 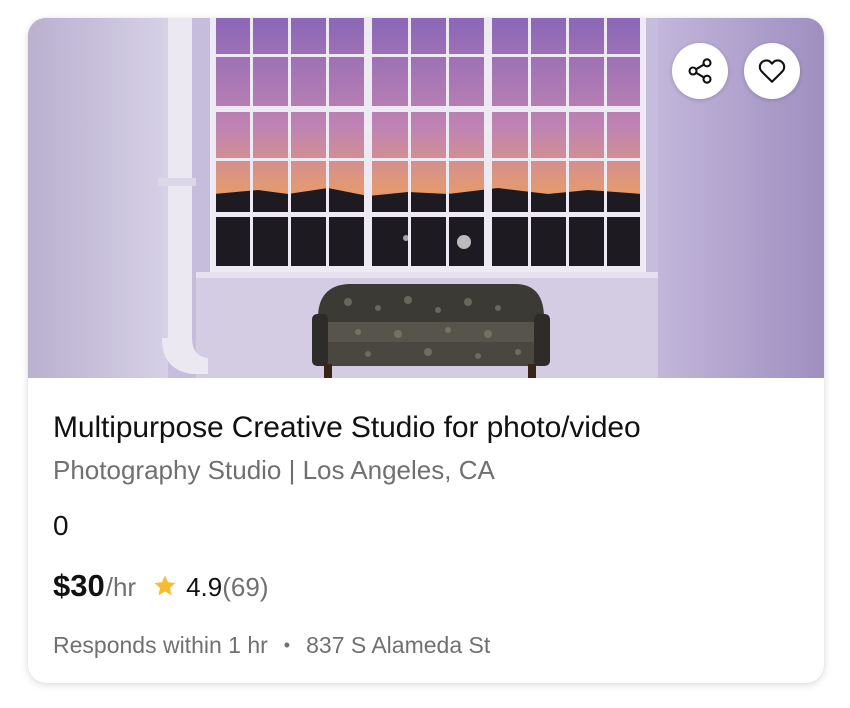 I want to click on share-icon, so click(x=700, y=71).